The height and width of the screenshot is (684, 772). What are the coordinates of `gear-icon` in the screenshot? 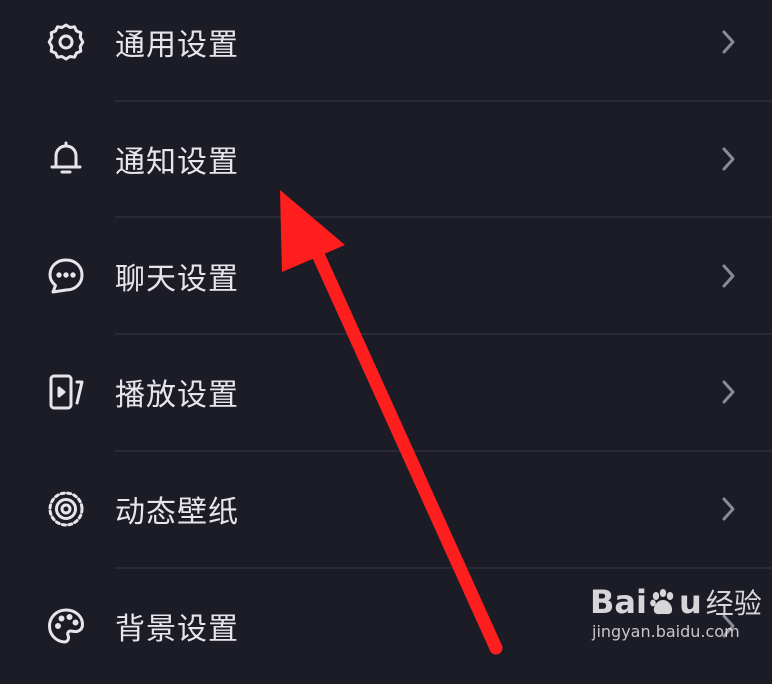 It's located at (66, 42).